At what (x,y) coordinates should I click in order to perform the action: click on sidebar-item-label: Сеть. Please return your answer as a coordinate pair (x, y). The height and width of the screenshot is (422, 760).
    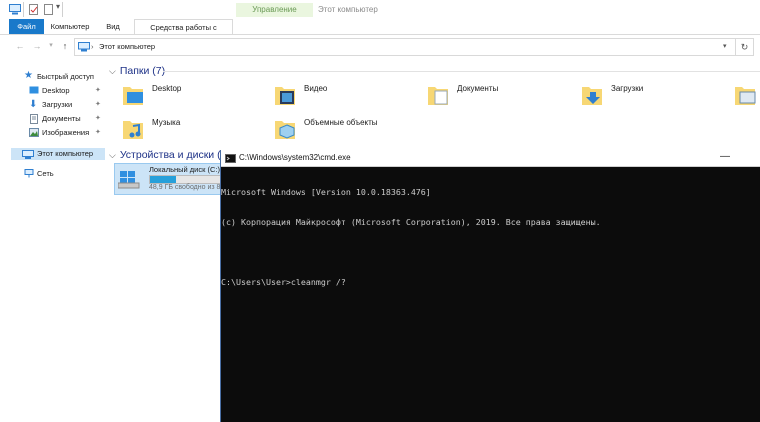
    Looking at the image, I should click on (45, 173).